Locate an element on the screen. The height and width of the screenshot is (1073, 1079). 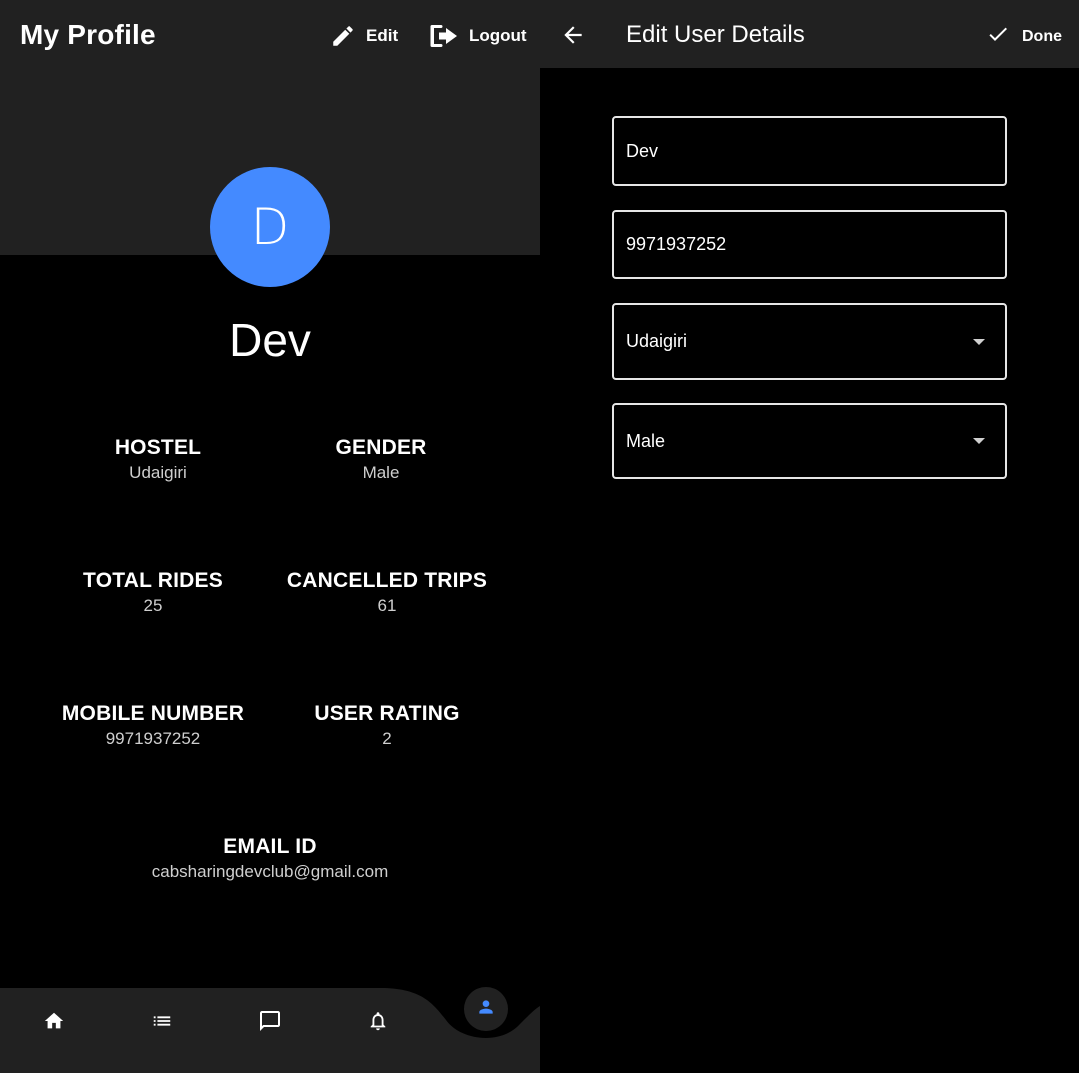
edit-button: Edit is located at coordinates (364, 36).